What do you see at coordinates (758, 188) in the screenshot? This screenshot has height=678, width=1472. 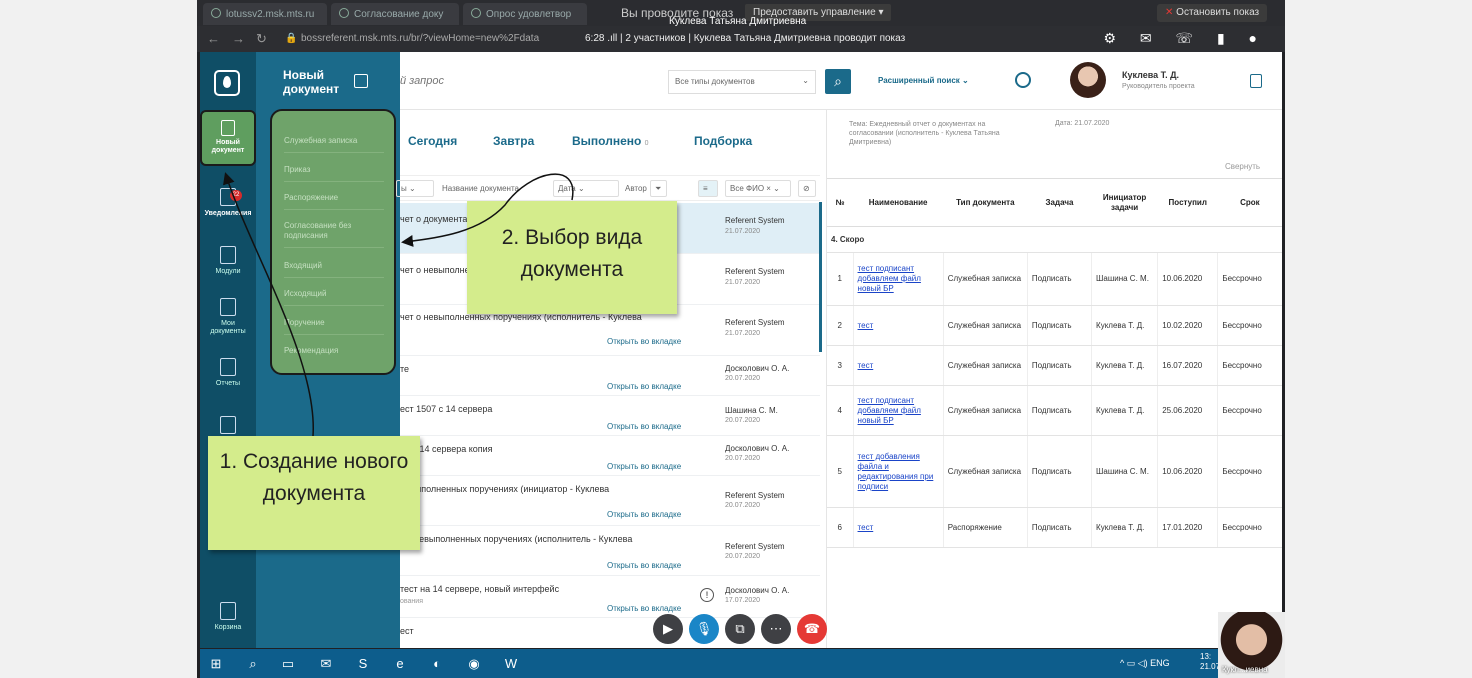 I see `fio-filter: Все ФИО × ⌄` at bounding box center [758, 188].